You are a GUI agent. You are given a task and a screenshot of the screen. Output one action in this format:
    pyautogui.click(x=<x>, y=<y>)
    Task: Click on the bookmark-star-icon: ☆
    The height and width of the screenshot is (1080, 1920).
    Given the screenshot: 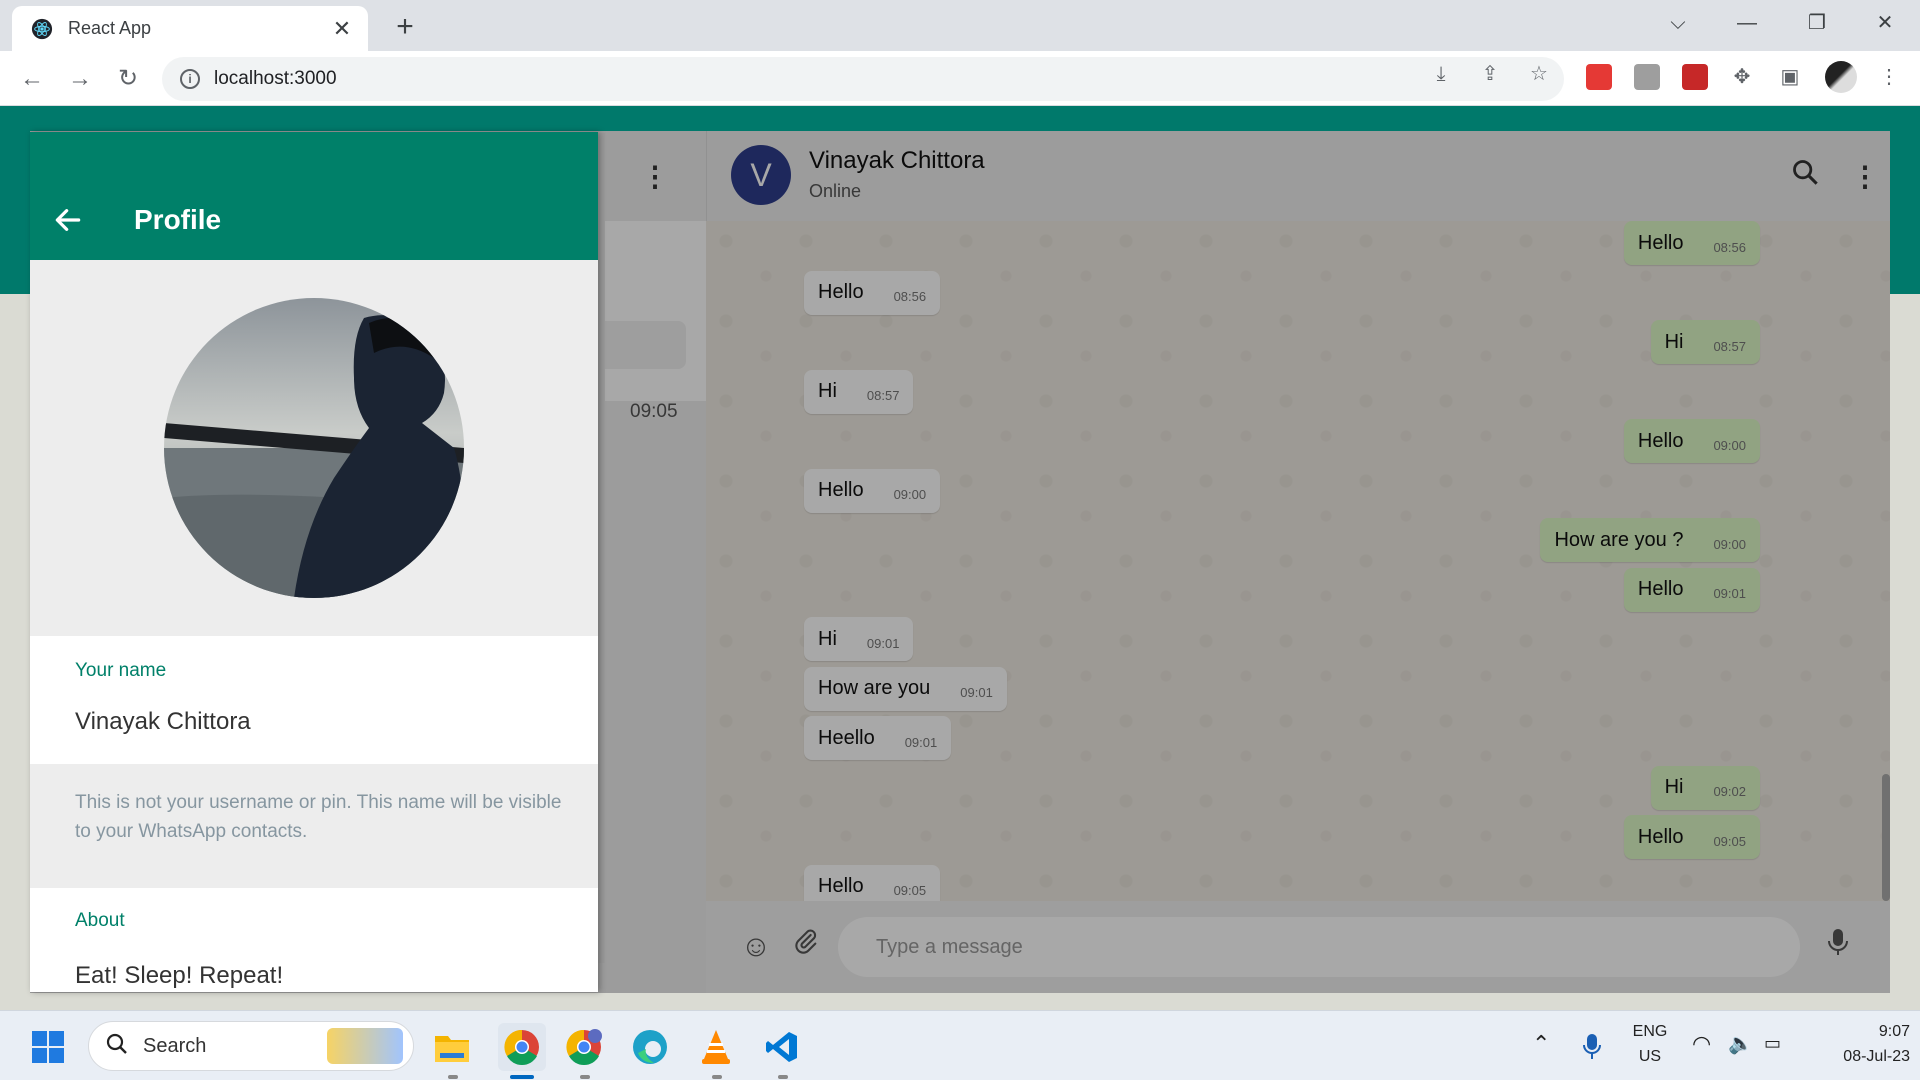 What is the action you would take?
    pyautogui.click(x=1539, y=74)
    